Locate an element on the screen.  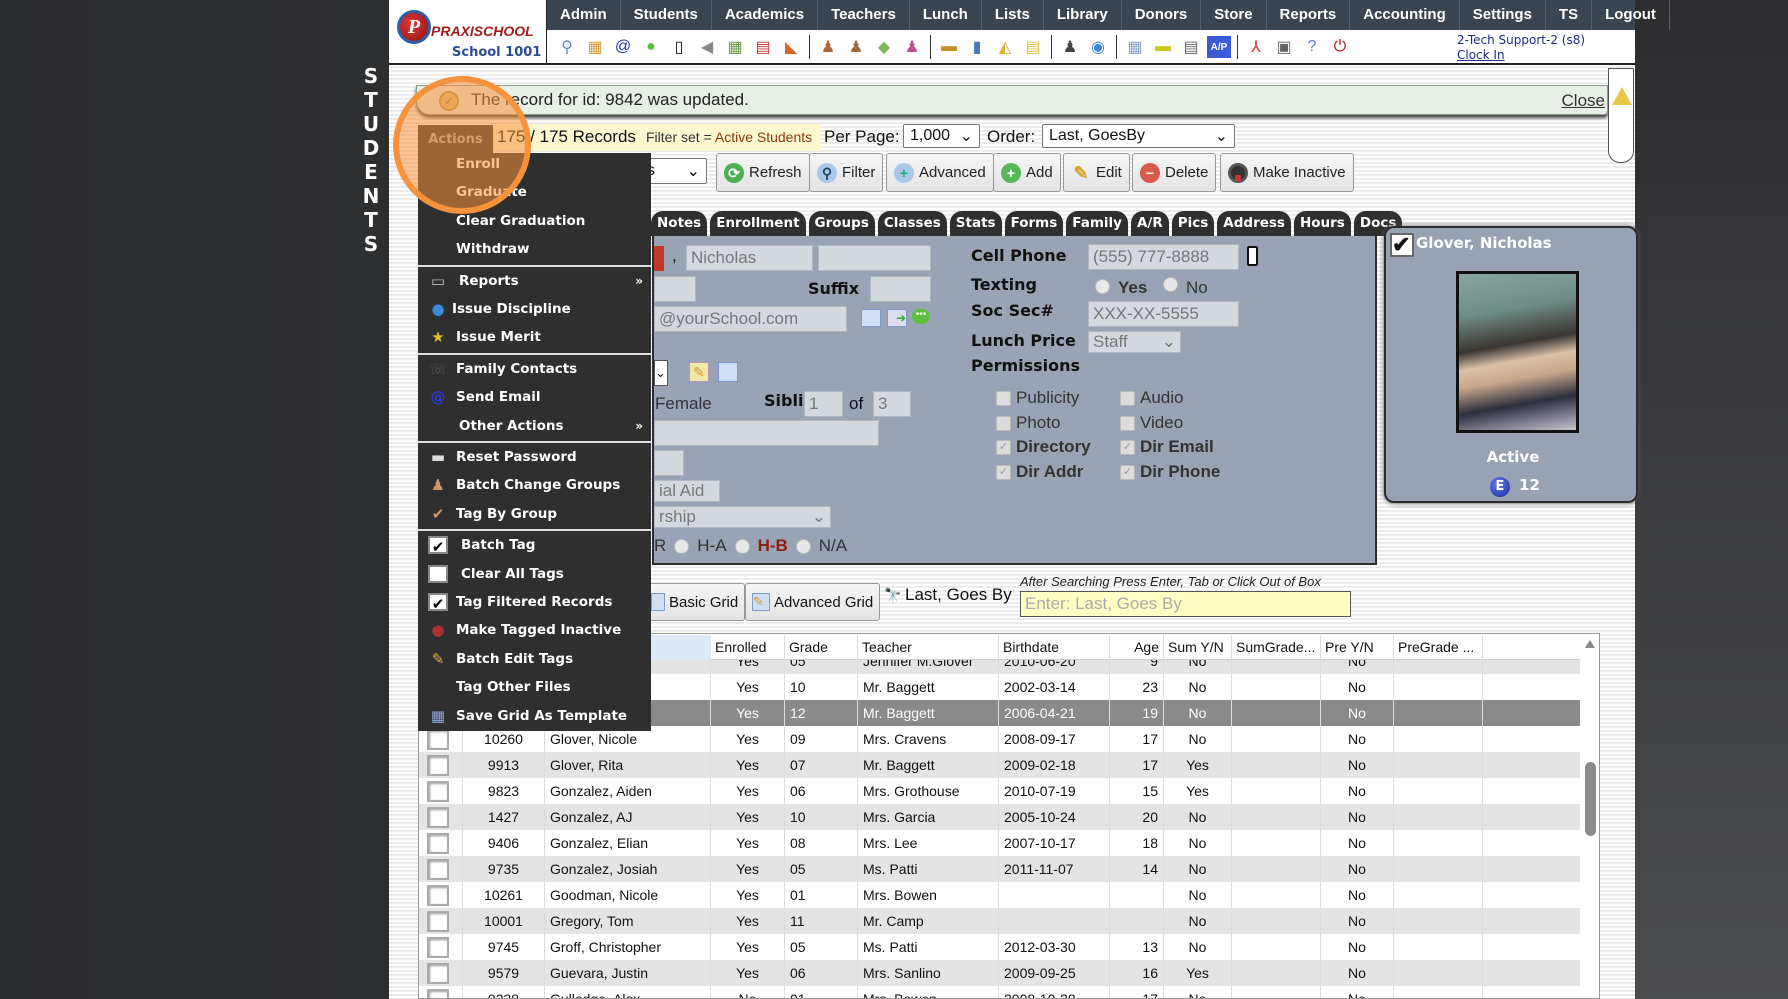
texting-no-radio is located at coordinates (1170, 284).